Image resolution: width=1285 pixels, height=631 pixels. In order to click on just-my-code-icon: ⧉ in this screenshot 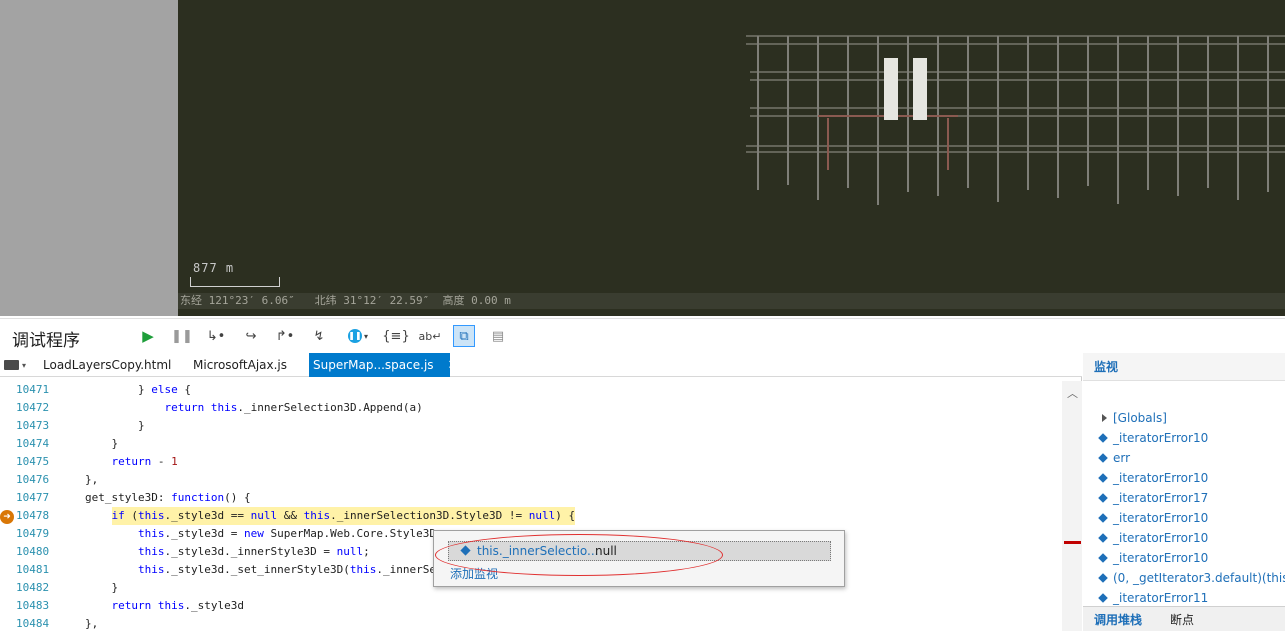, I will do `click(464, 336)`.